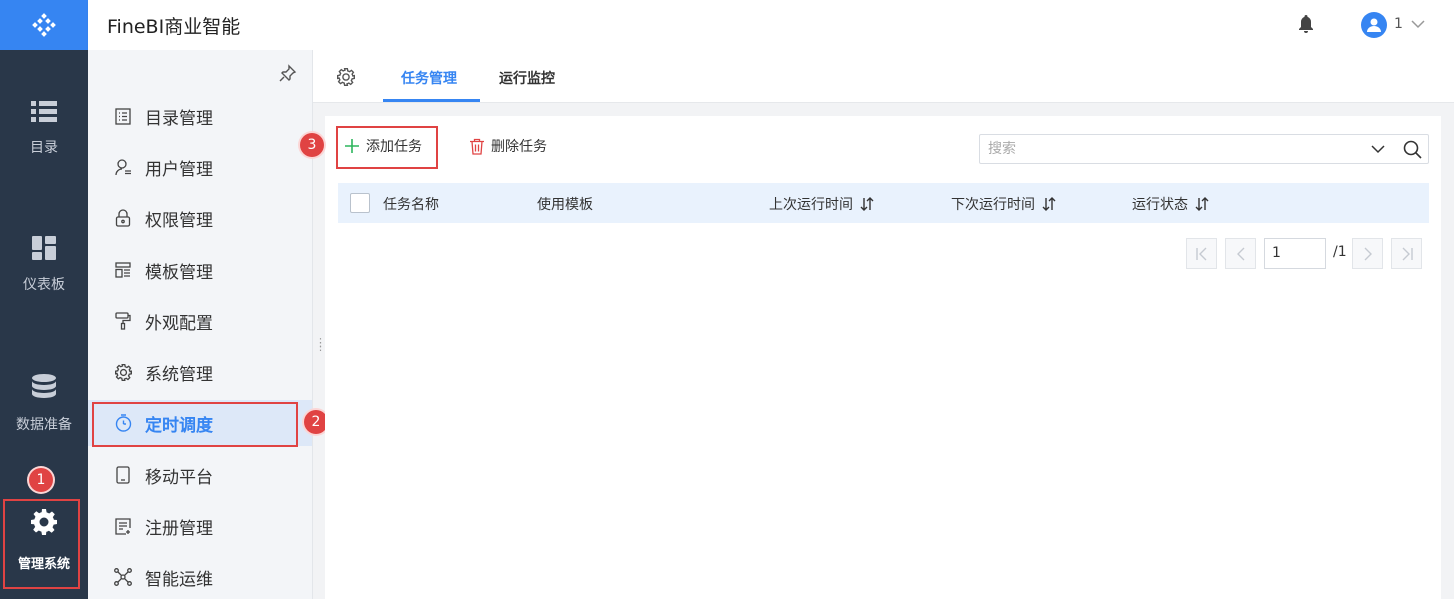 Image resolution: width=1454 pixels, height=599 pixels. Describe the element at coordinates (312, 145) in the screenshot. I see `annotation-badge-3: 3` at that location.